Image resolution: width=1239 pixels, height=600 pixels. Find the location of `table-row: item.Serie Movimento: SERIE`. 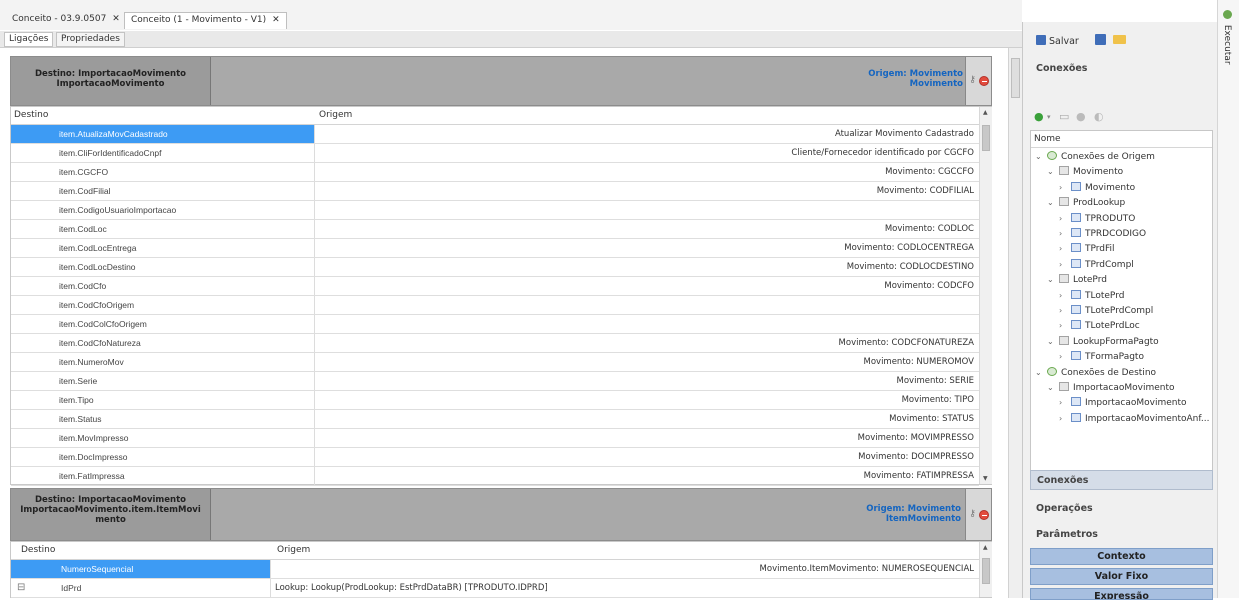

table-row: item.Serie Movimento: SERIE is located at coordinates (495, 381).